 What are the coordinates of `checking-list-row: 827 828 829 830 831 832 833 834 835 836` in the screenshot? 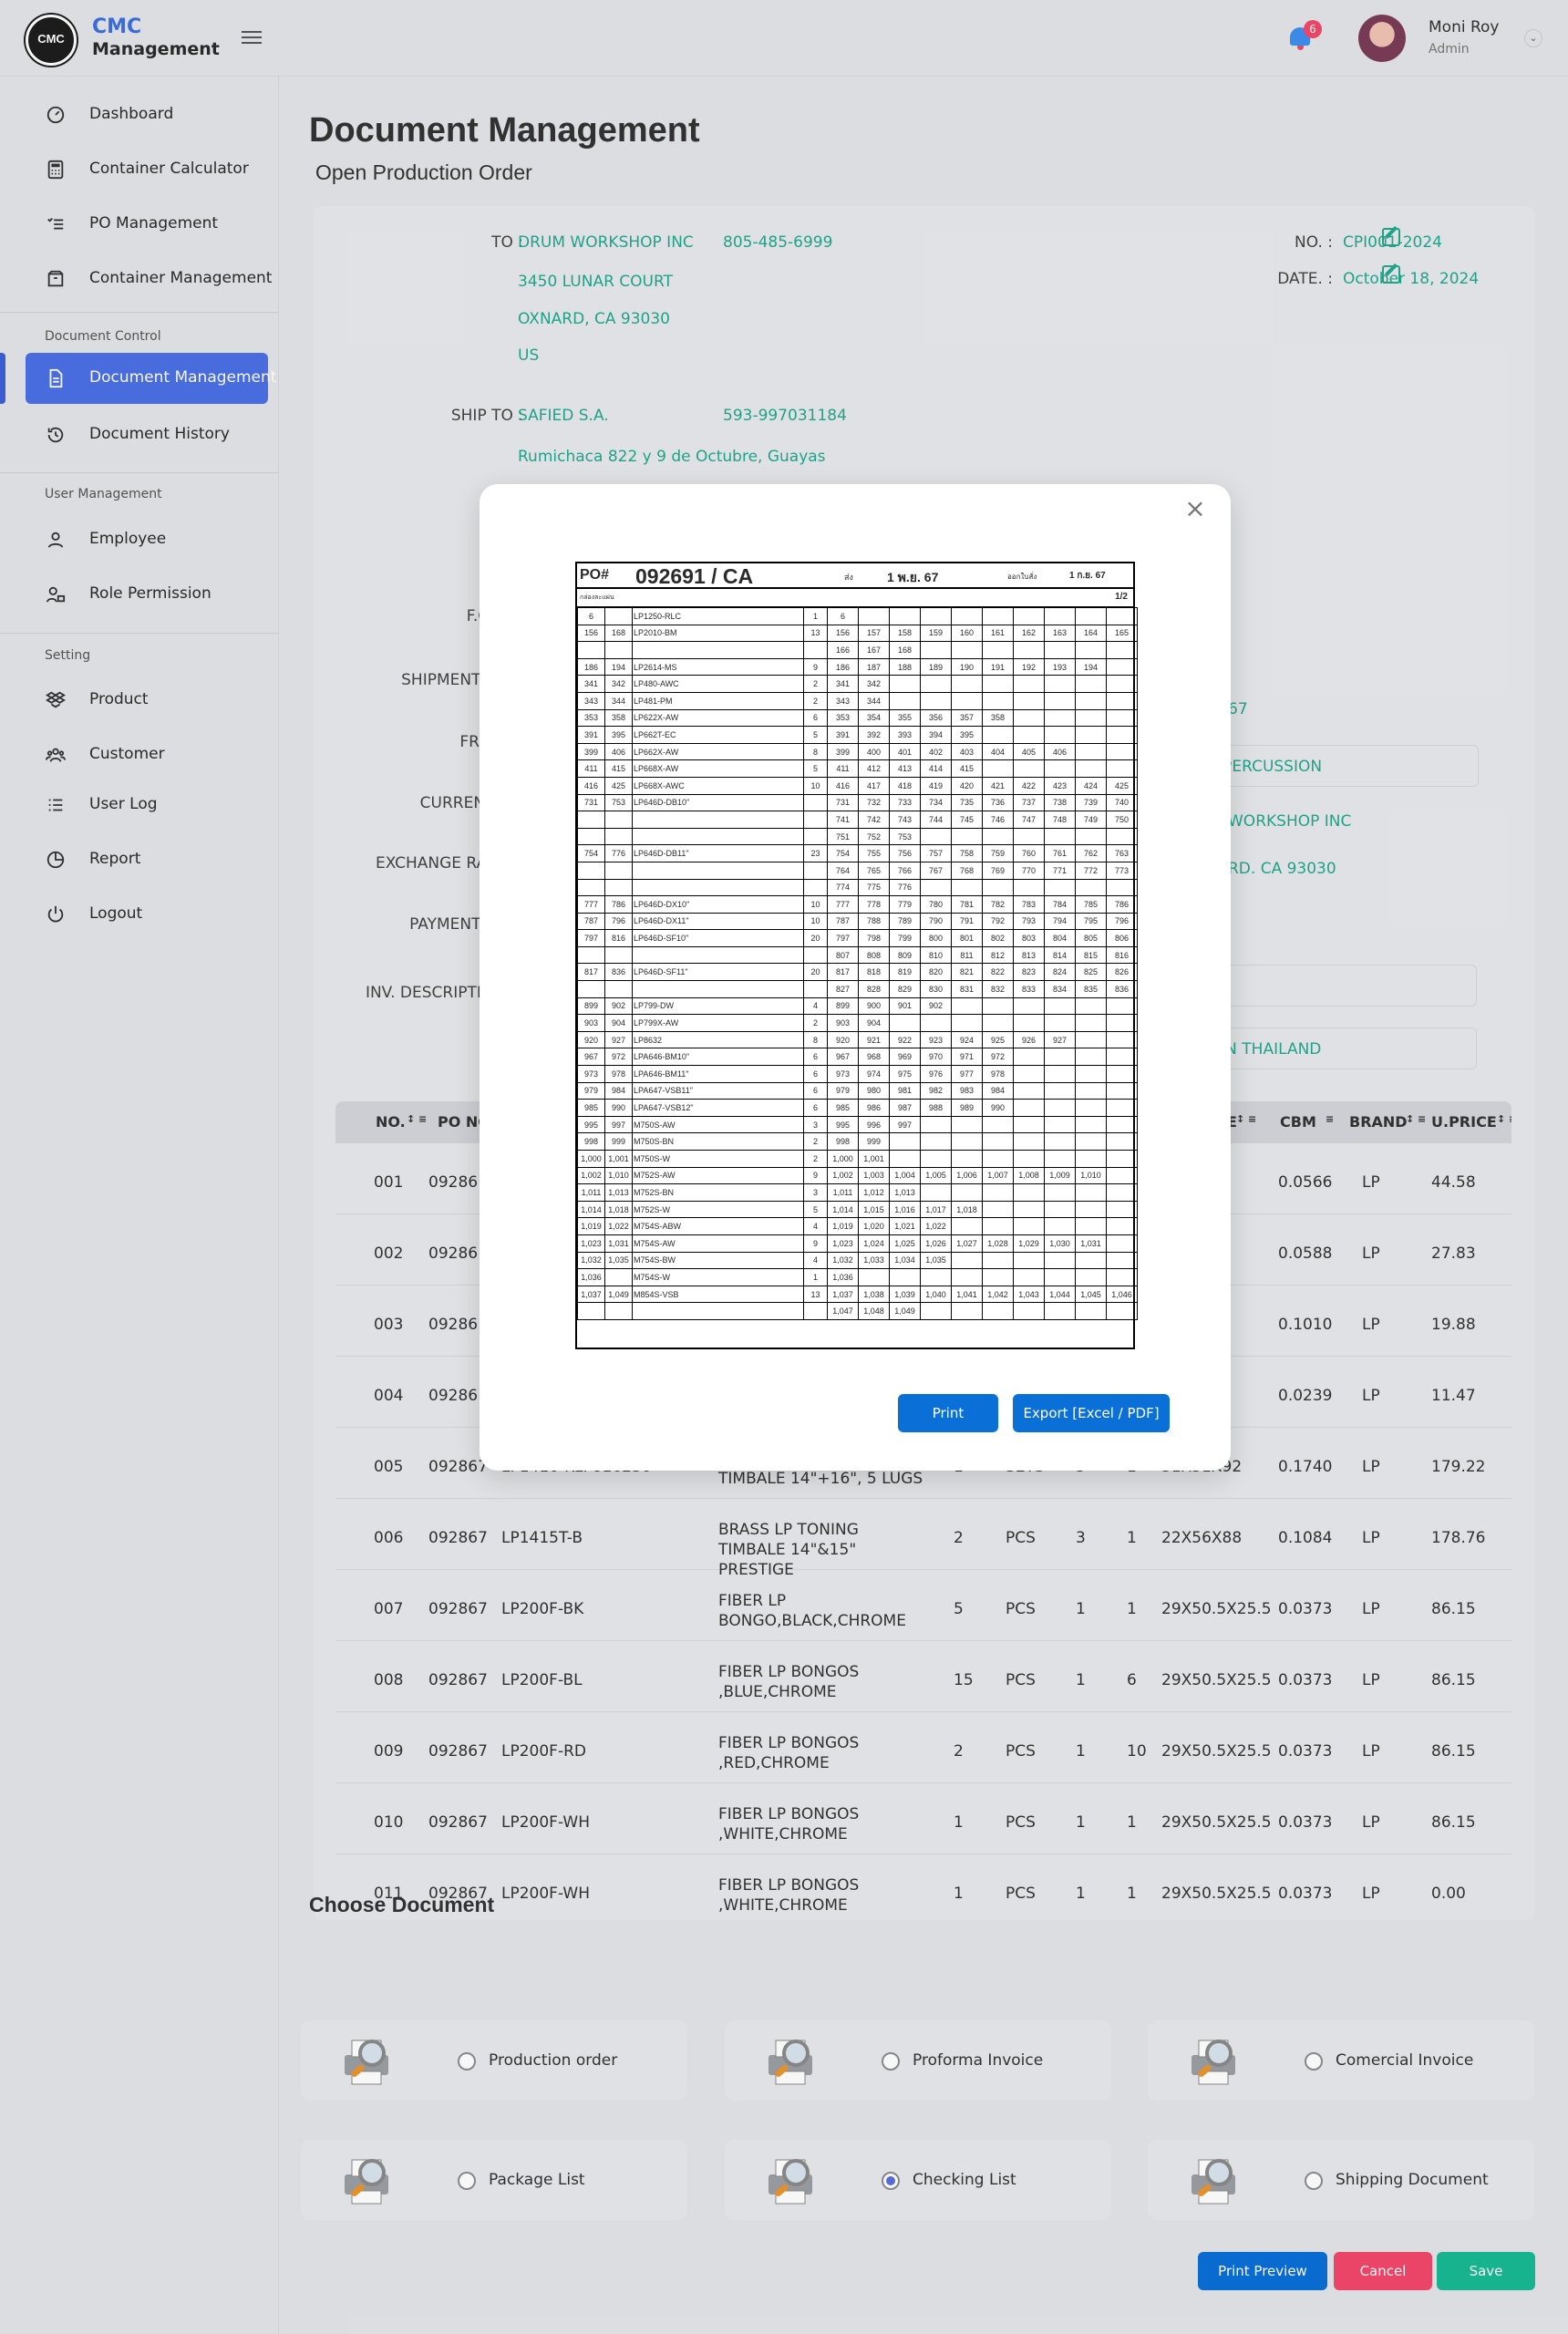 It's located at (857, 989).